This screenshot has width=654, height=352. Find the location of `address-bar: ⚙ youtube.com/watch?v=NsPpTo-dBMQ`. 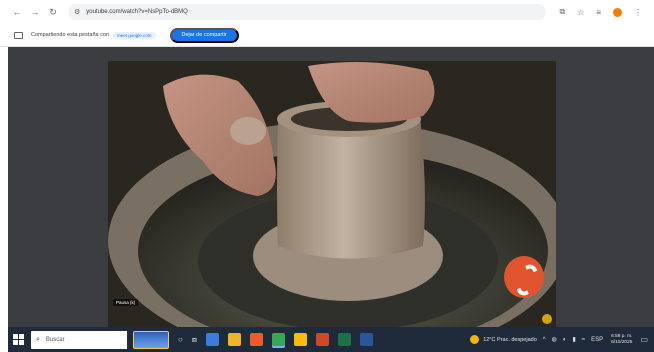

address-bar: ⚙ youtube.com/watch?v=NsPpTo-dBMQ is located at coordinates (307, 12).